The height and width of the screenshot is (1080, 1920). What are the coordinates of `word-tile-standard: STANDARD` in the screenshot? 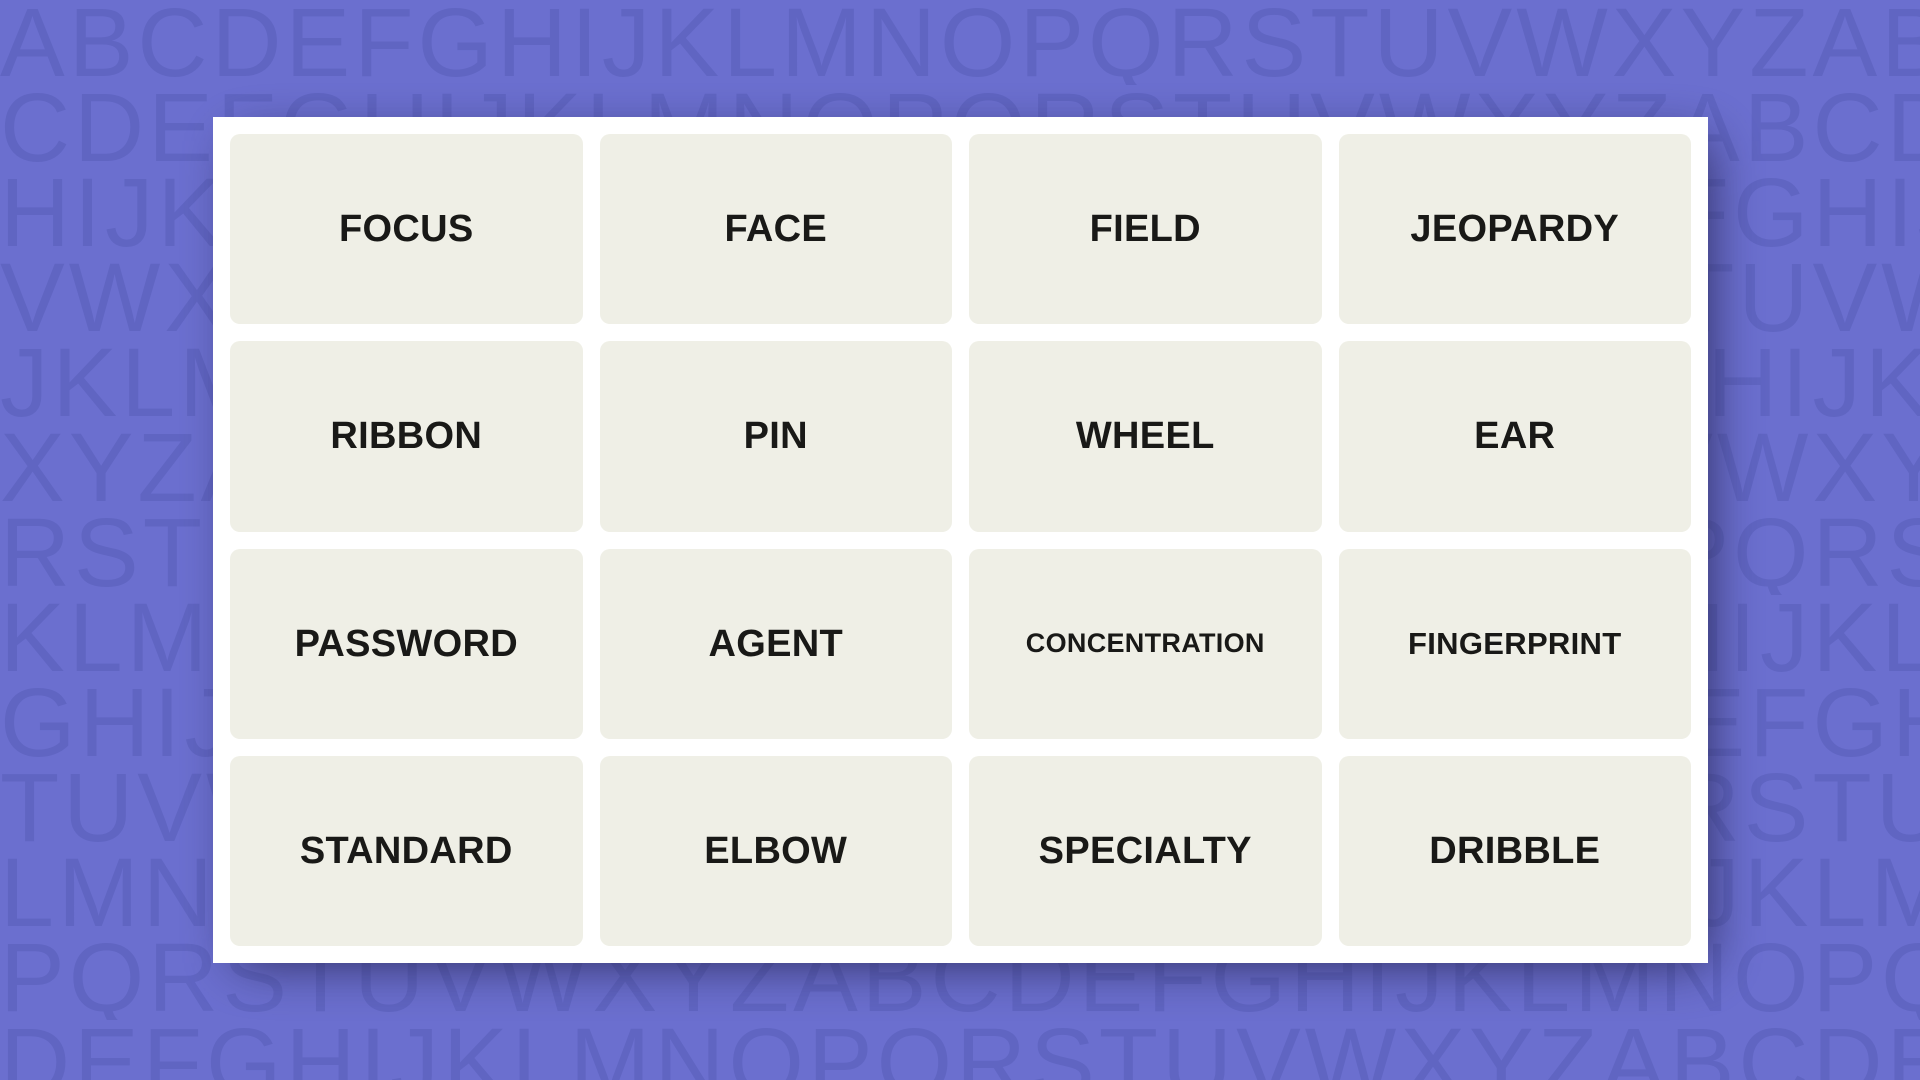 It's located at (406, 850).